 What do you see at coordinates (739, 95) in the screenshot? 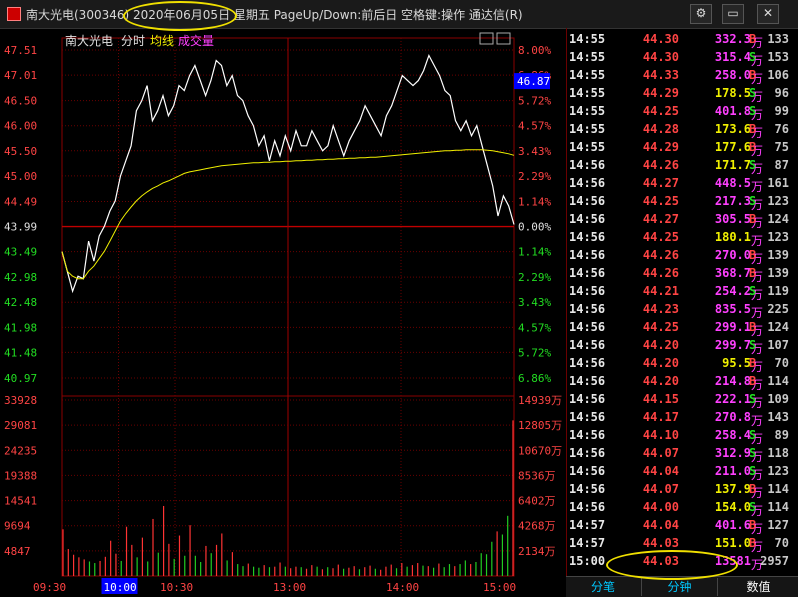
I see `tick-volume: 178.5 万` at bounding box center [739, 95].